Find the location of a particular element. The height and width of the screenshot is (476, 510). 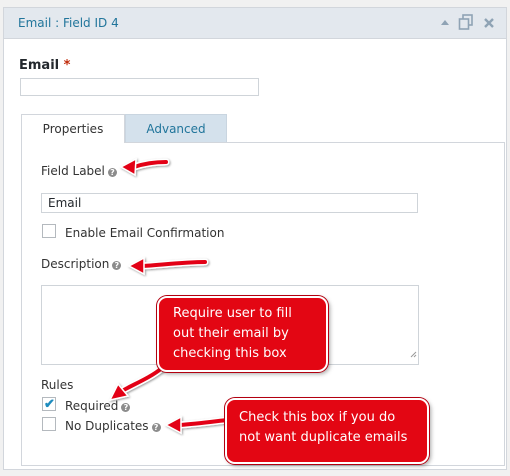

callout-line: Check this box if you do is located at coordinates (317, 417).